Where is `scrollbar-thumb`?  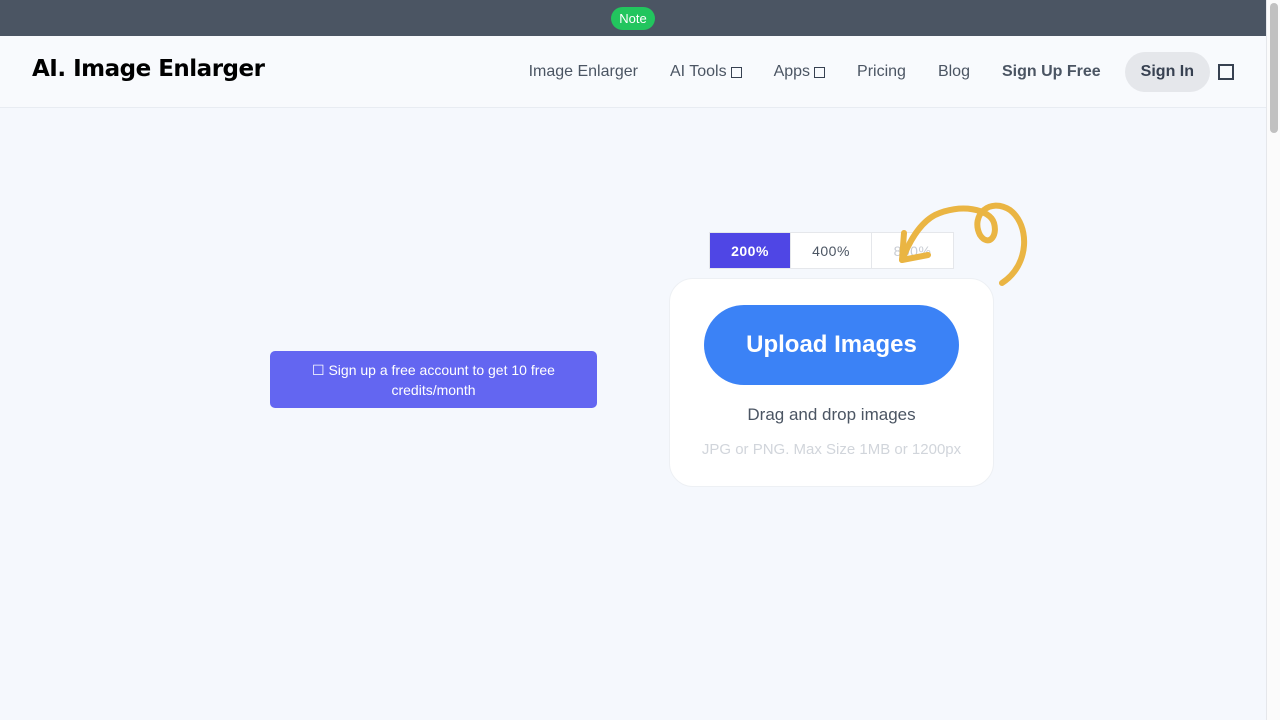 scrollbar-thumb is located at coordinates (1274, 68).